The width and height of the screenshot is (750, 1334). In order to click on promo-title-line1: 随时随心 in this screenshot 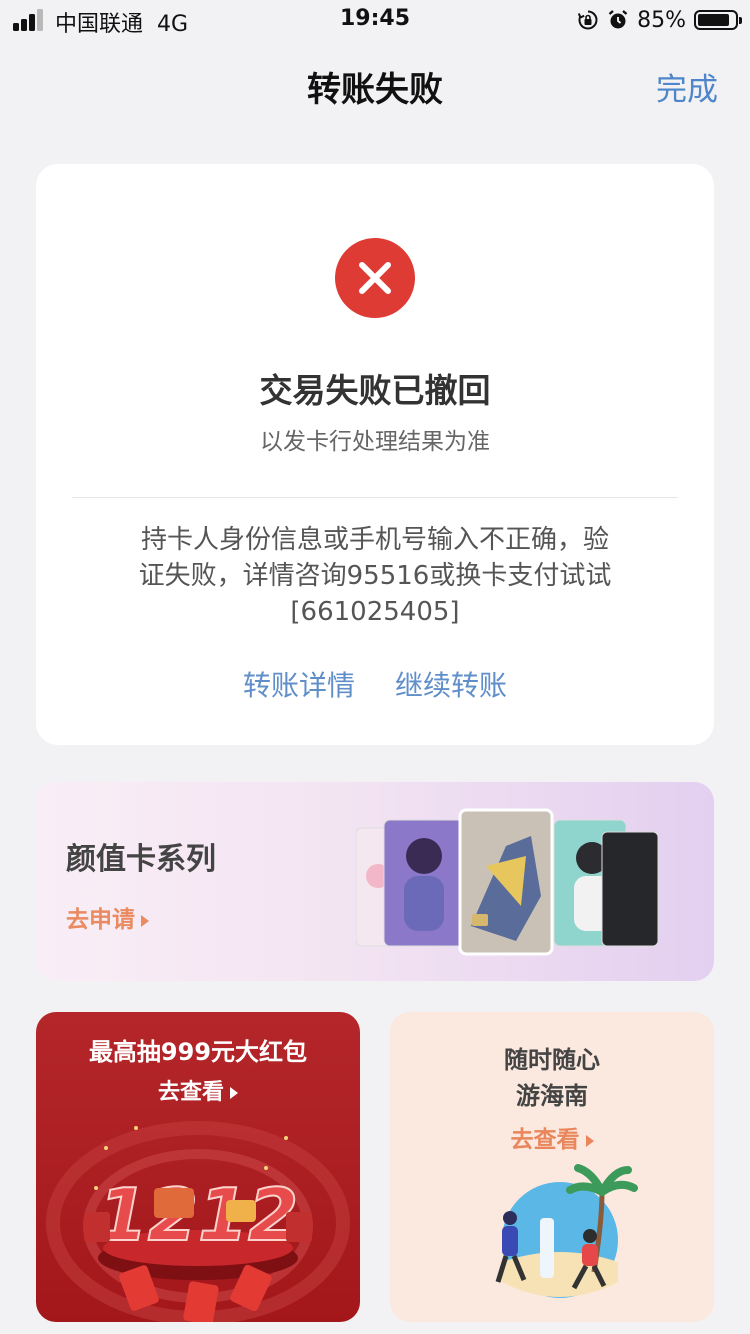, I will do `click(552, 1060)`.